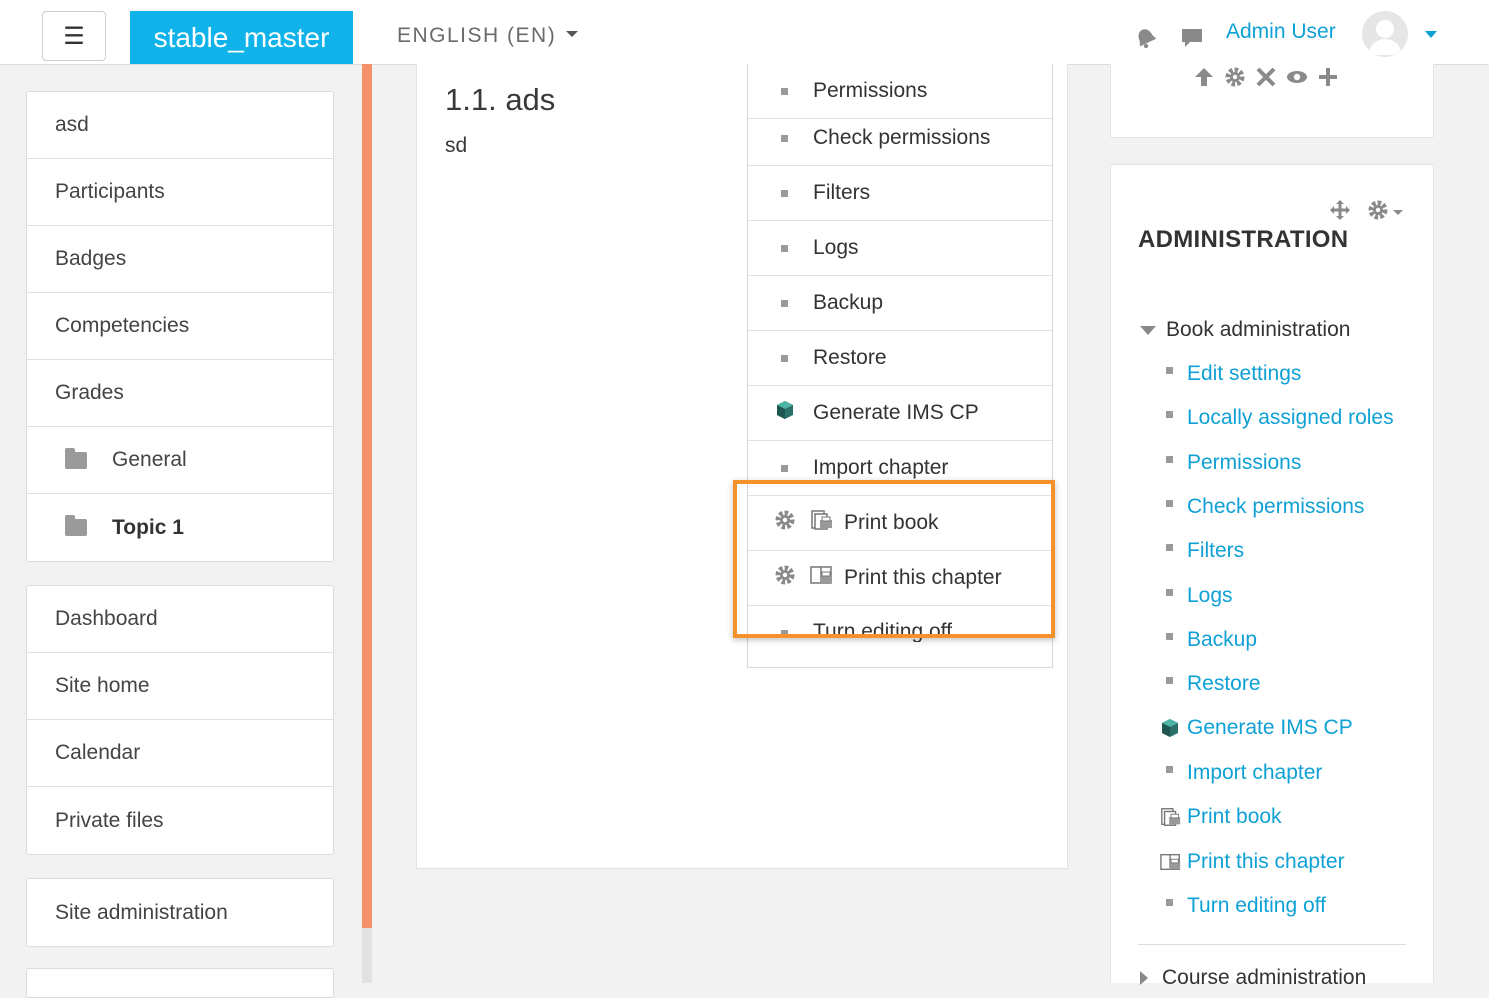 This screenshot has height=998, width=1489. What do you see at coordinates (500, 99) in the screenshot?
I see `chapter-title: 1.1. ads` at bounding box center [500, 99].